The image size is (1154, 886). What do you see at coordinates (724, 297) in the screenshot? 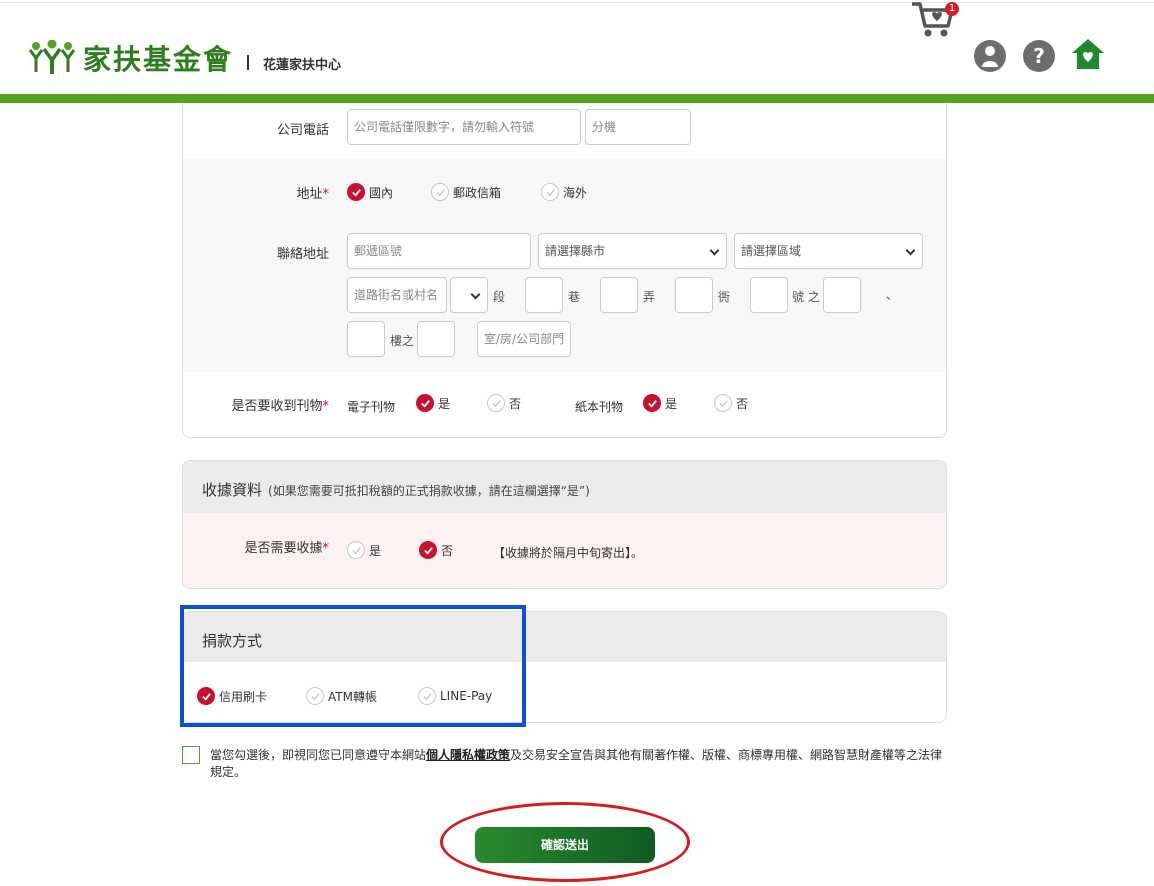
I see `sub-alley-text: 衖` at bounding box center [724, 297].